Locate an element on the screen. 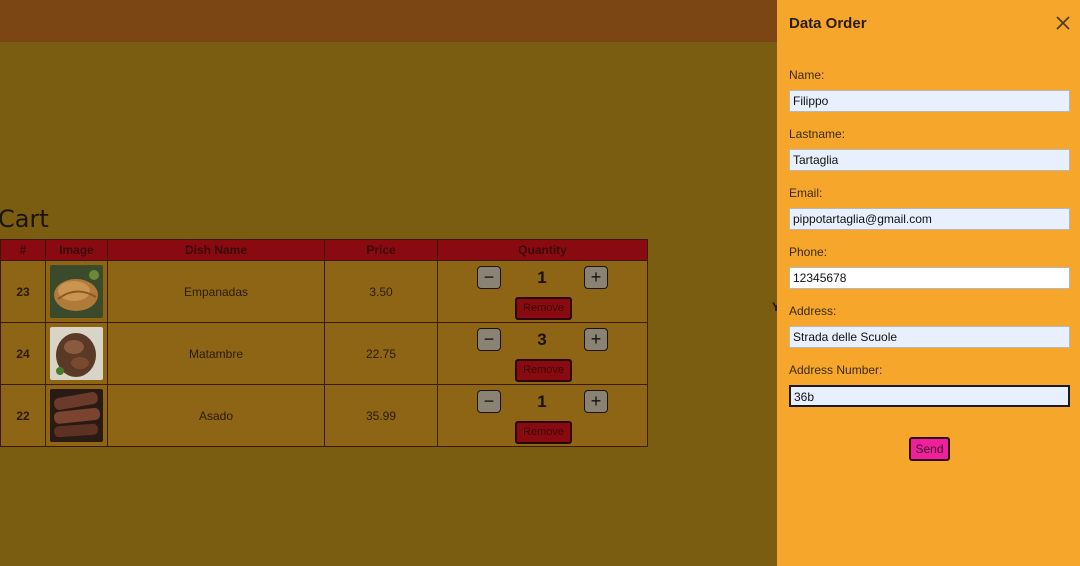  table-header-row: # Image Dish Name Price Quantity is located at coordinates (324, 250).